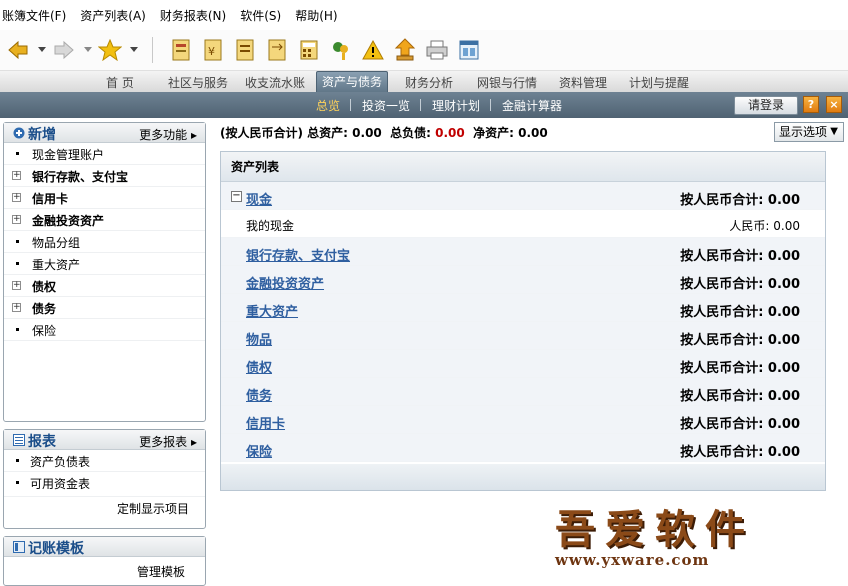  Describe the element at coordinates (834, 104) in the screenshot. I see `close-button: ×` at that location.